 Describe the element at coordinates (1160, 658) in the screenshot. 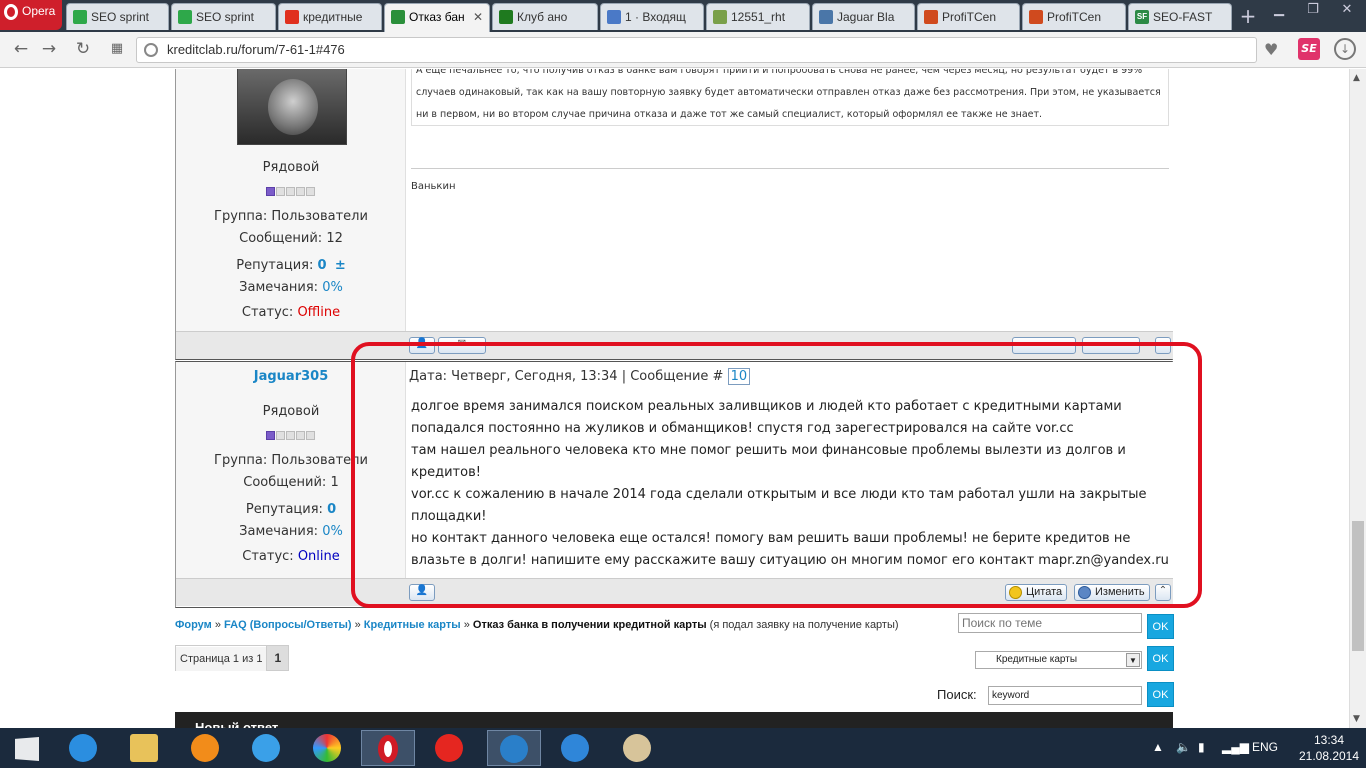

I see `forum-jump-ok-button: OK` at that location.